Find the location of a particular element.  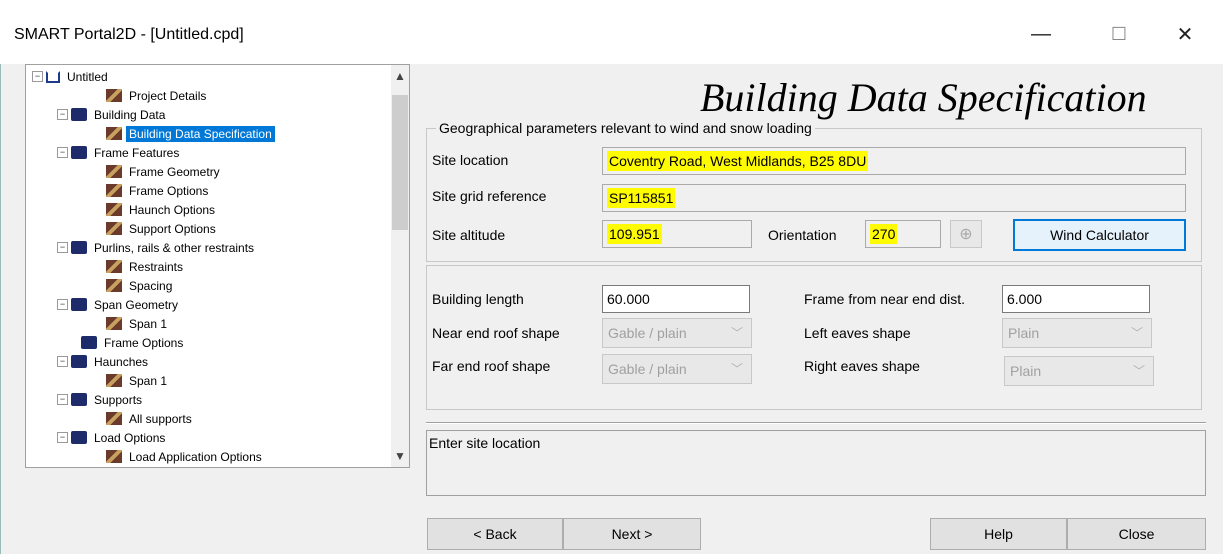

tree-item-project-details: Project Details is located at coordinates (157, 95).